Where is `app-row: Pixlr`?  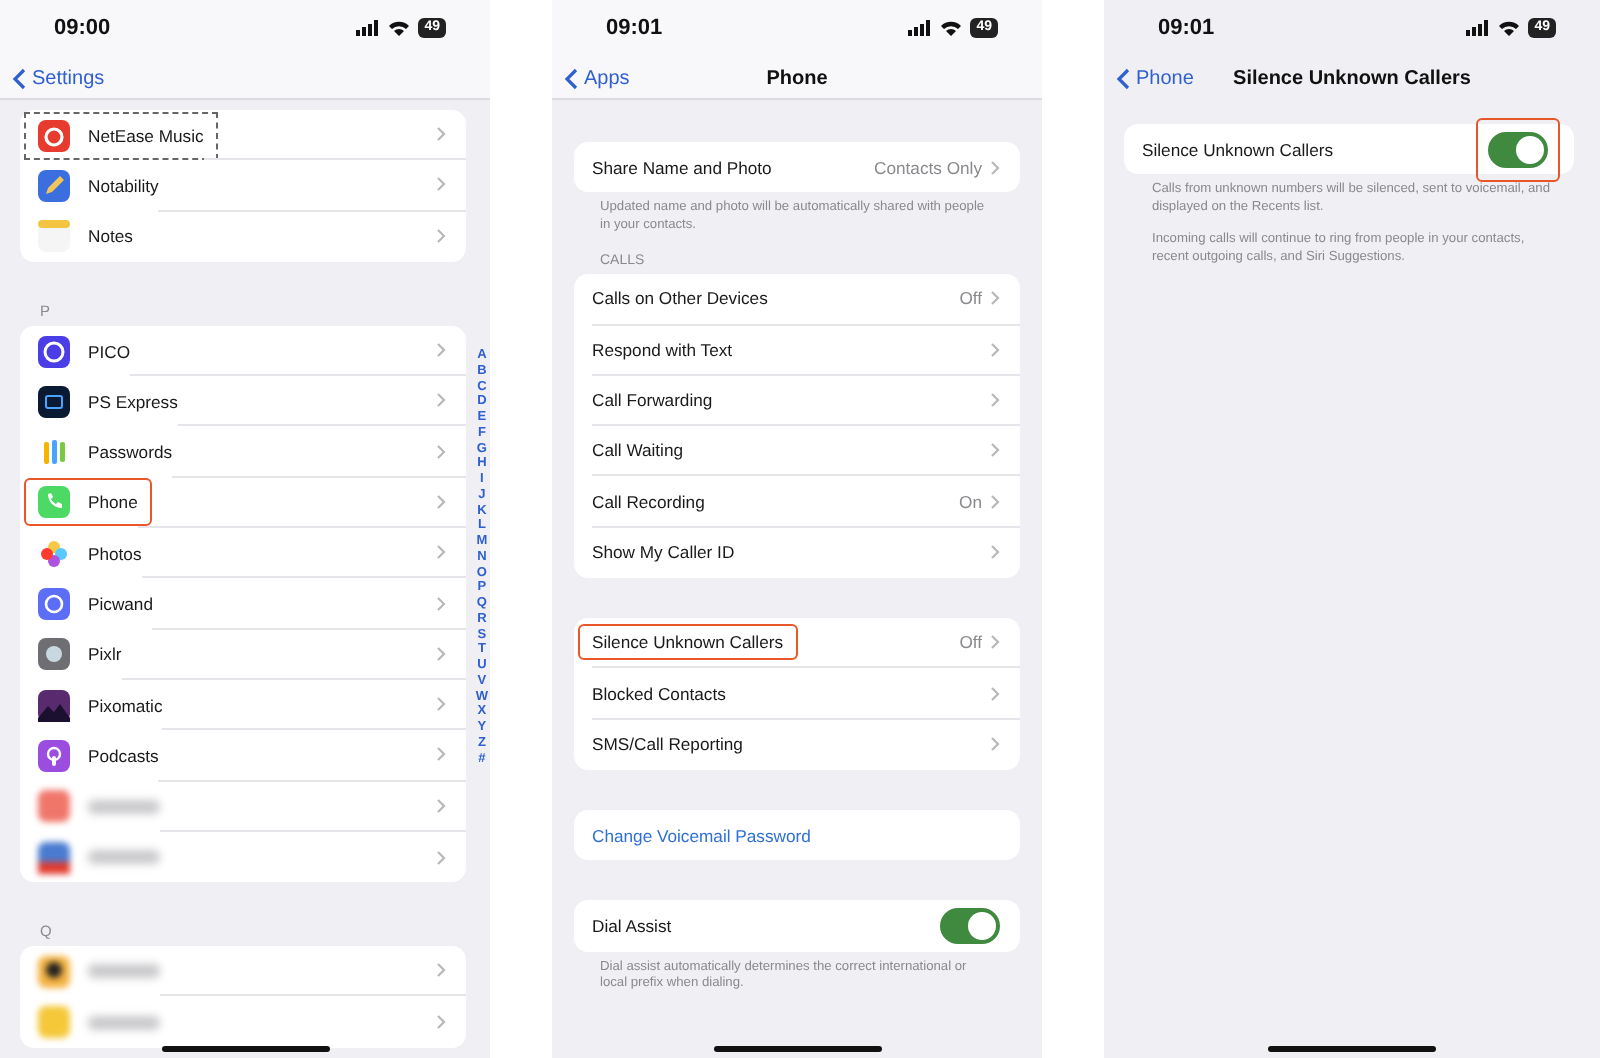 app-row: Pixlr is located at coordinates (243, 654).